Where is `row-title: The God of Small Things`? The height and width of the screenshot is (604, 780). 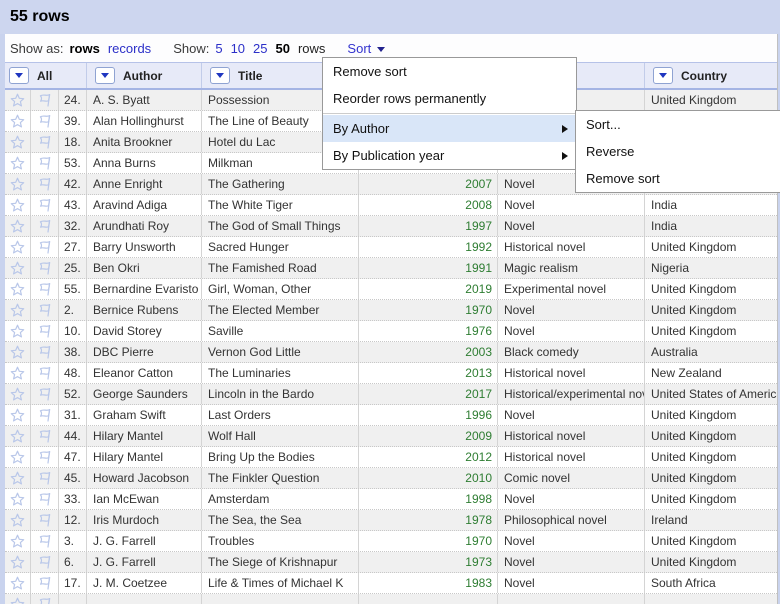
row-title: The God of Small Things is located at coordinates (279, 226).